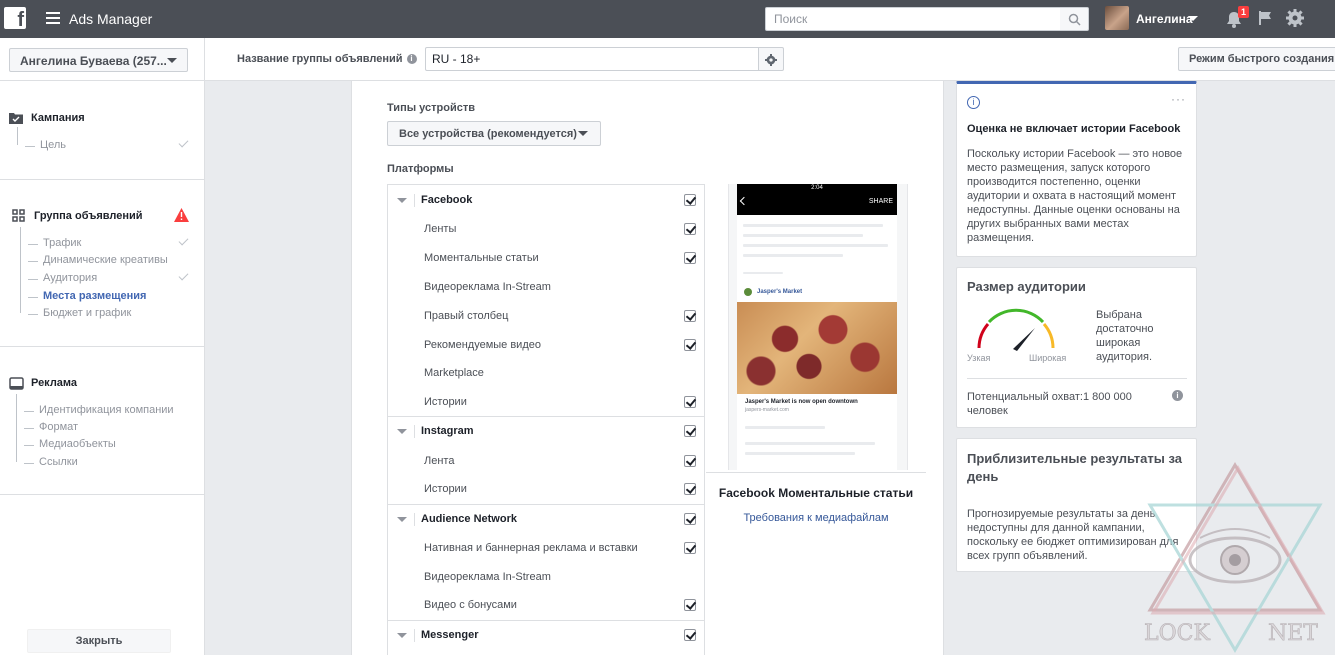  I want to click on placement-label: Правый столбец, so click(466, 316).